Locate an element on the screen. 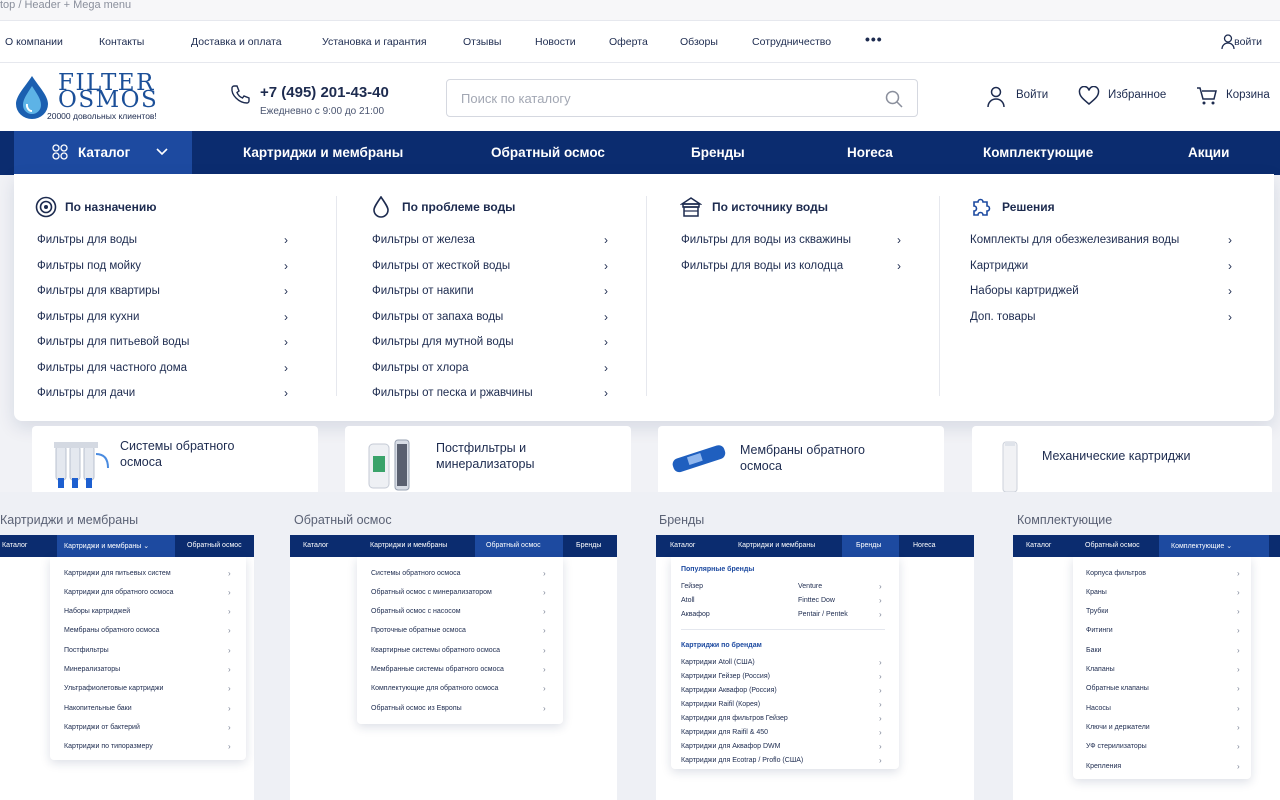 This screenshot has height=800, width=1280. mega-item: Фильтры для воды из скважины is located at coordinates (766, 240).